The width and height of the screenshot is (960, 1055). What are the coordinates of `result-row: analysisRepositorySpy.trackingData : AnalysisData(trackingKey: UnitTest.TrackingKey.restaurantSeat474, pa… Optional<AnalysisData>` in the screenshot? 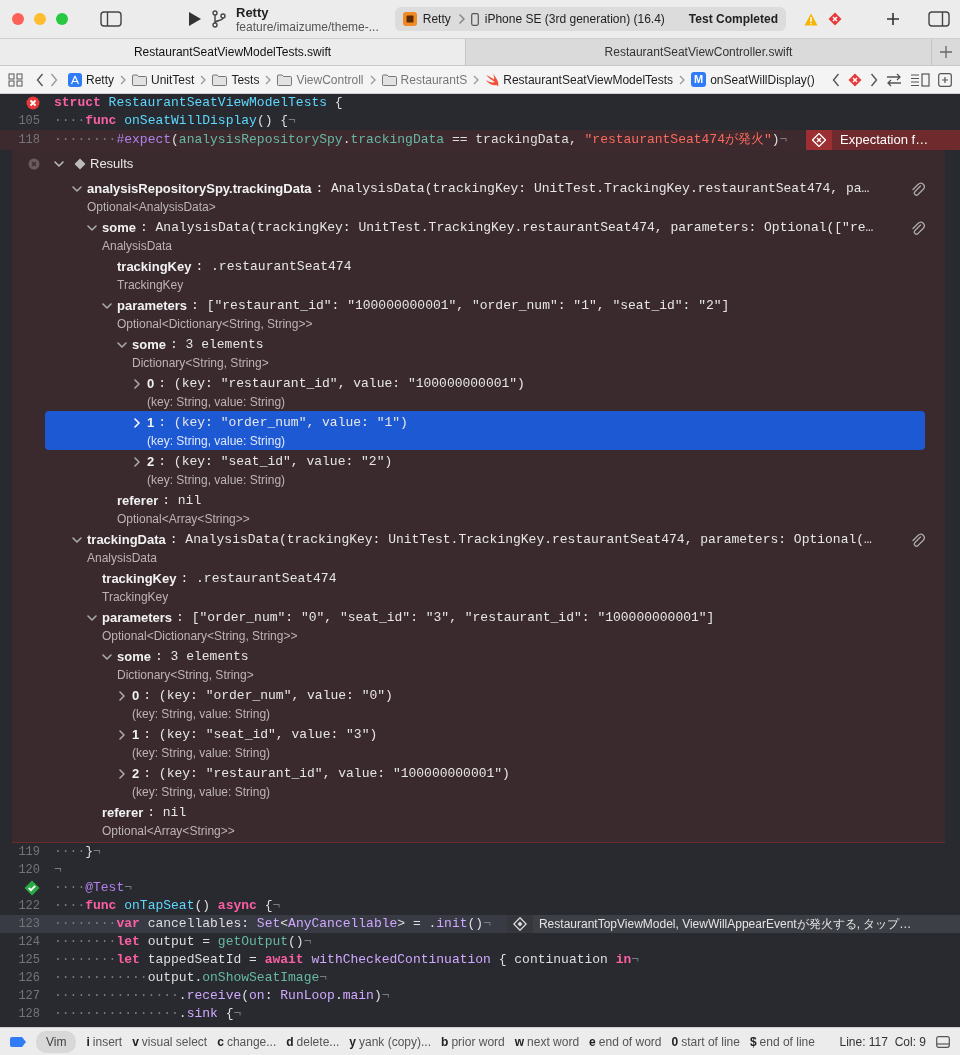 It's located at (485, 196).